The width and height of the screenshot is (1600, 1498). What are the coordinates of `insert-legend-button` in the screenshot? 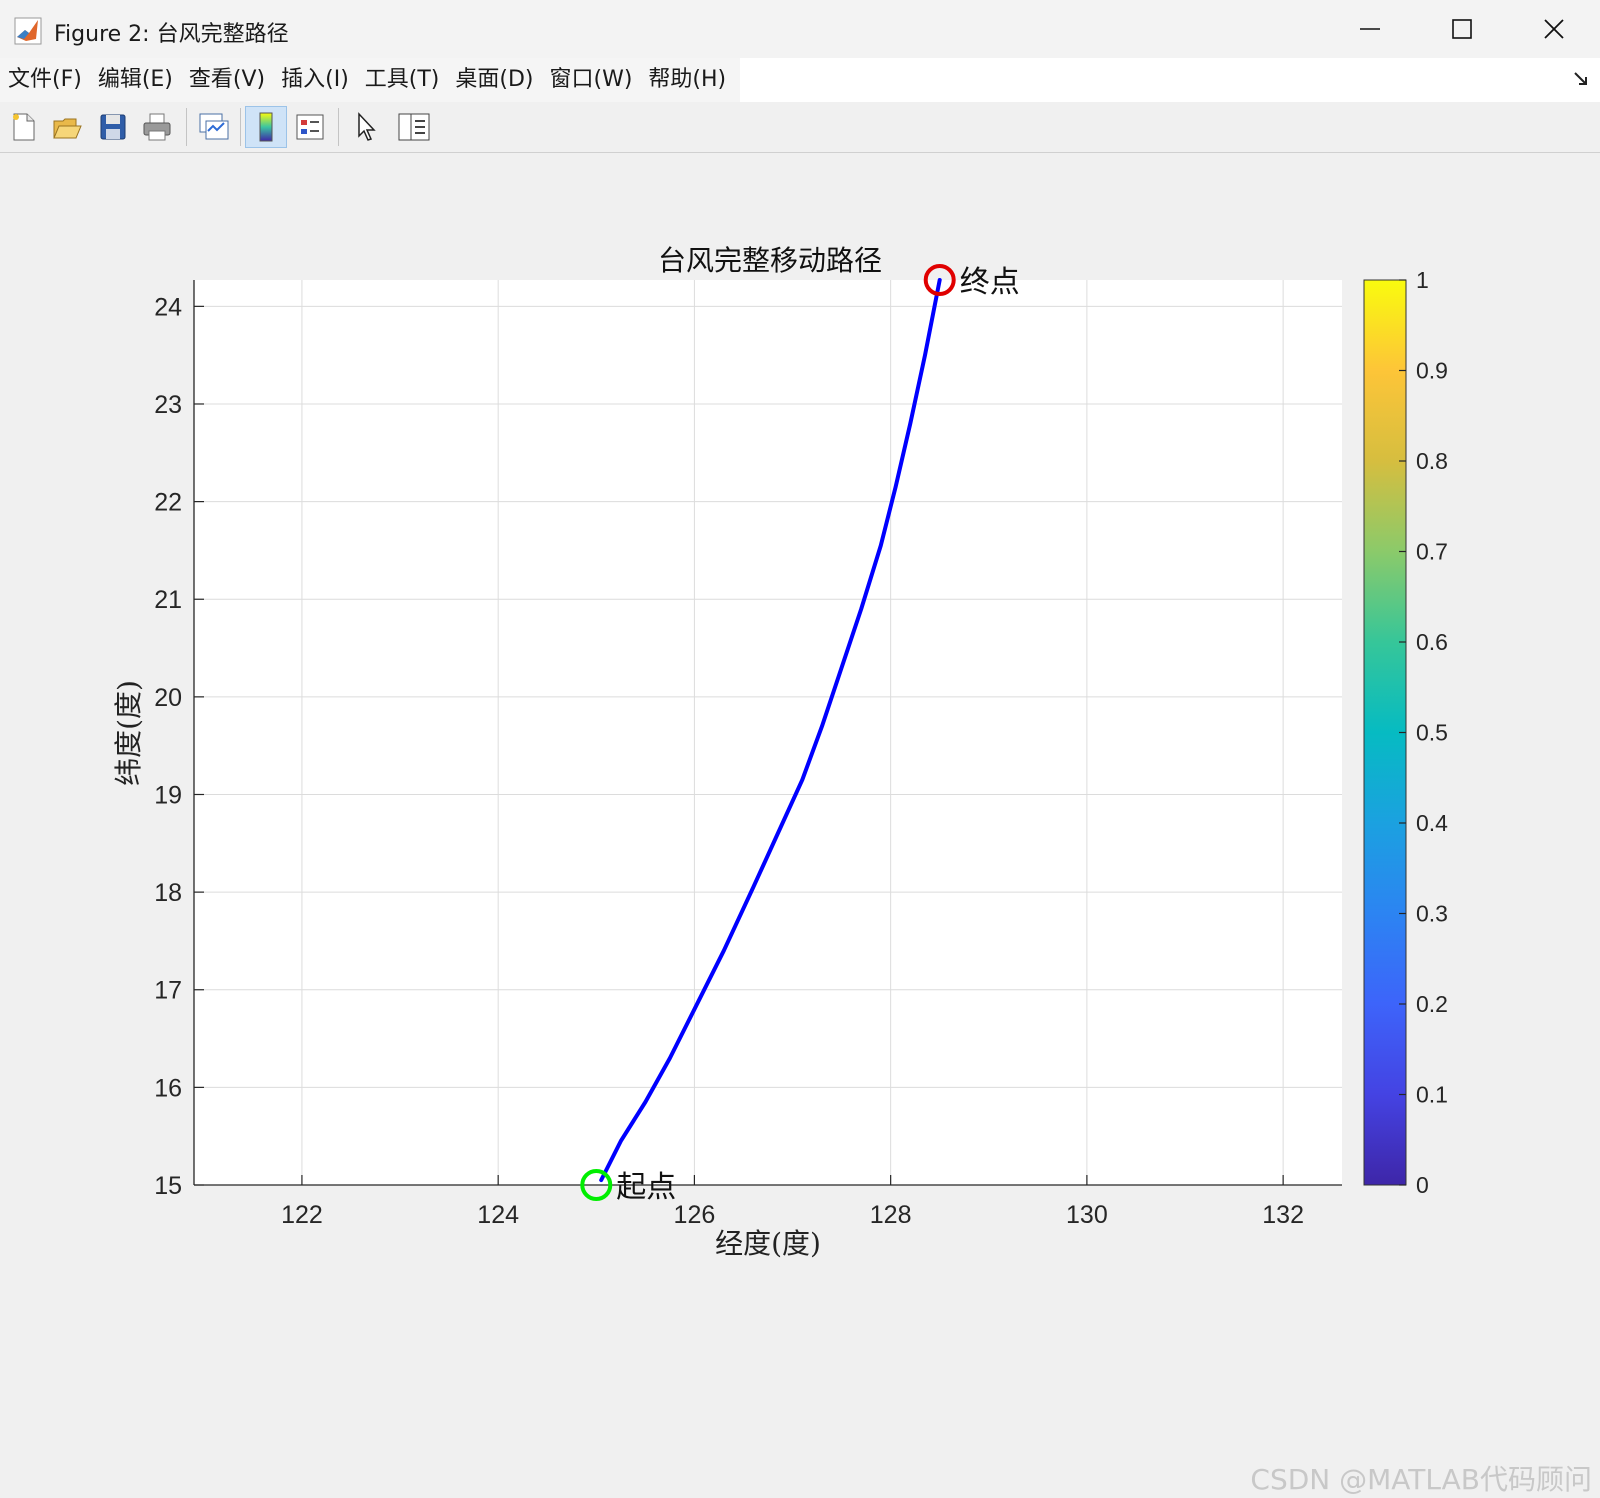 It's located at (310, 127).